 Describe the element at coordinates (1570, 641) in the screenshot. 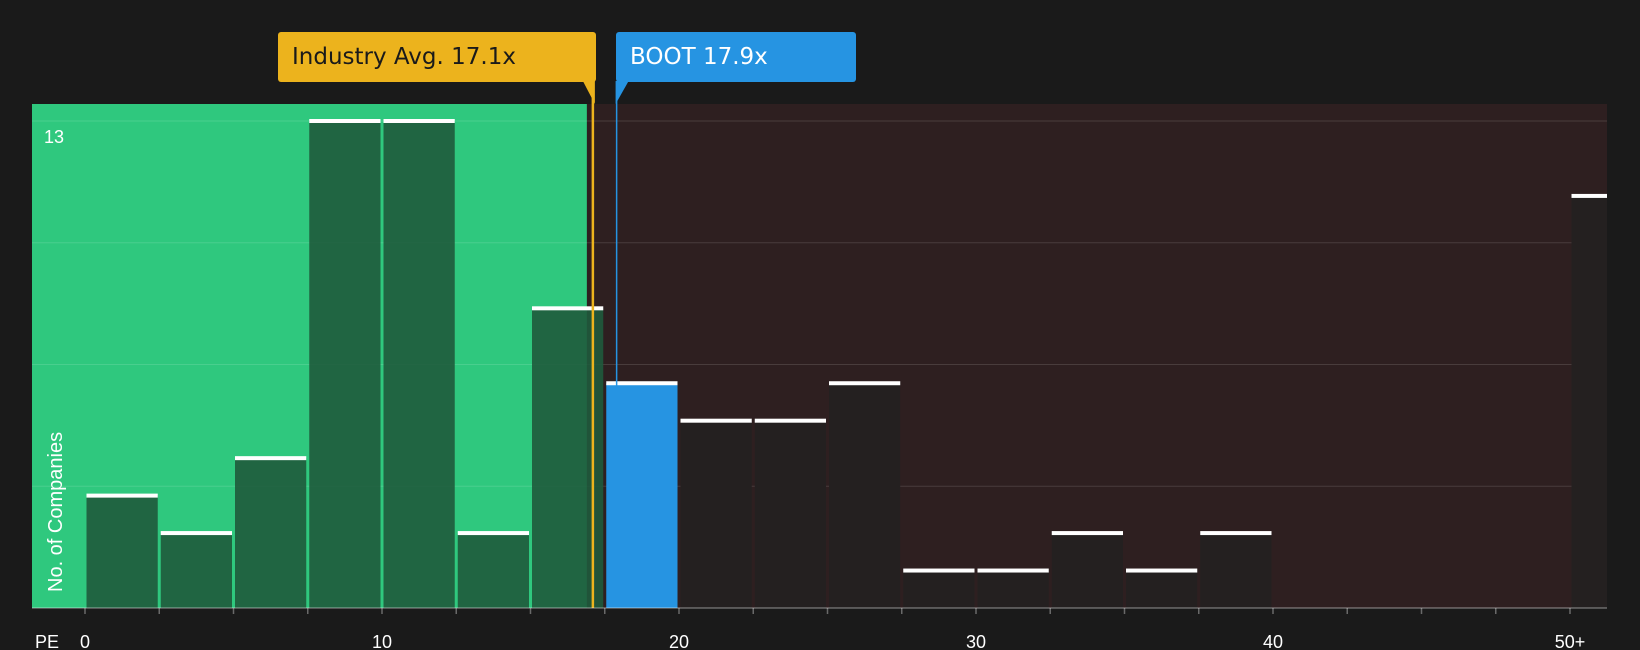

I see `x-tick-label: 50+` at that location.